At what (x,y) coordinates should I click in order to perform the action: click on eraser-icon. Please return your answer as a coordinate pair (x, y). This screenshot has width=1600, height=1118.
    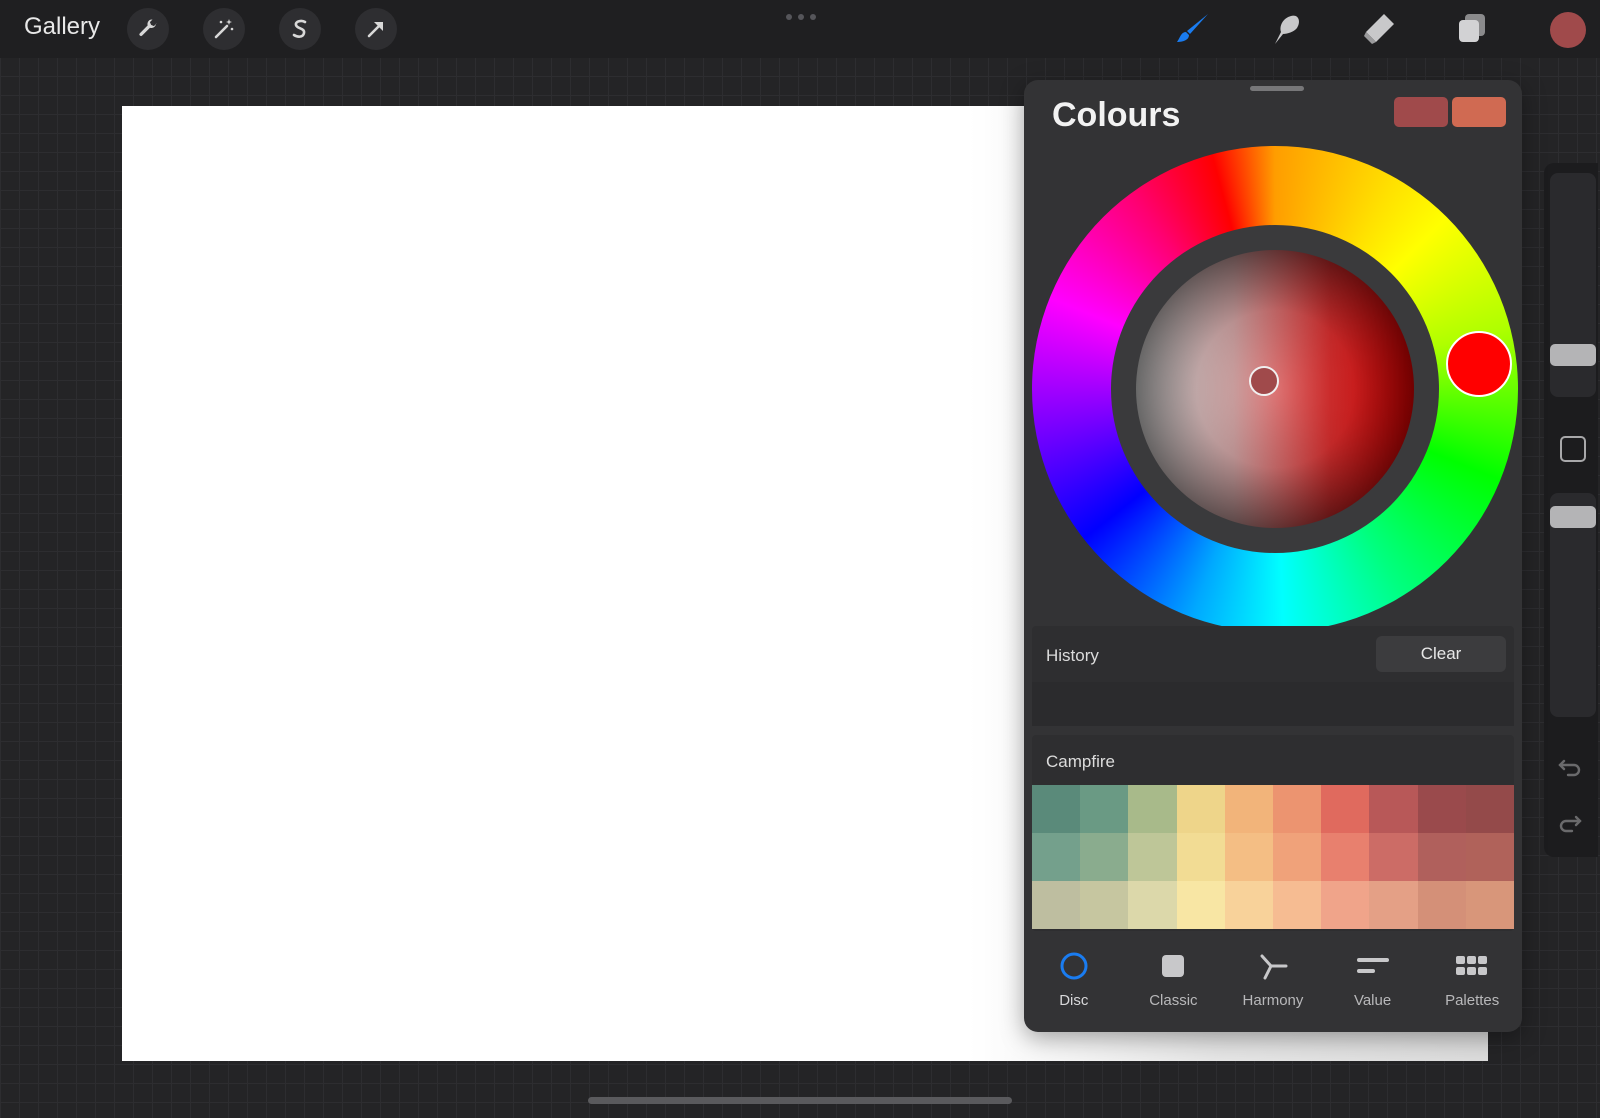
    Looking at the image, I should click on (1379, 29).